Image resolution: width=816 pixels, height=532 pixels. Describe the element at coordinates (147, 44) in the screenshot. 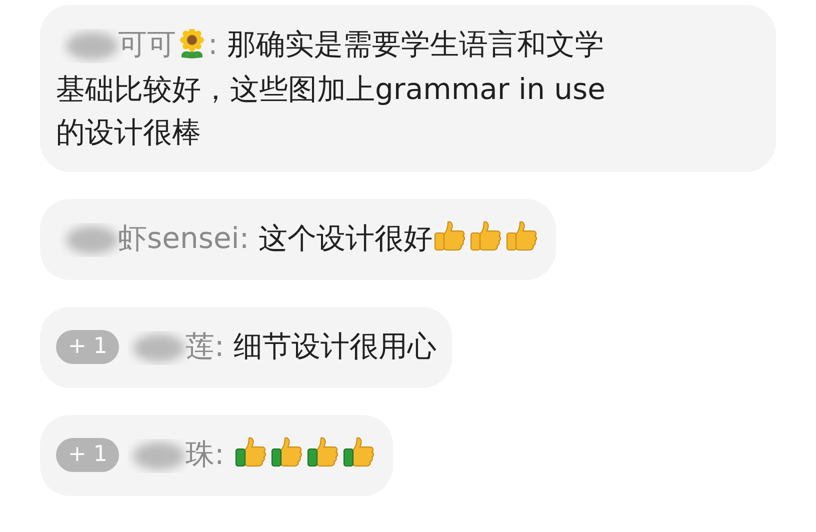

I see `user-name: 可可` at that location.